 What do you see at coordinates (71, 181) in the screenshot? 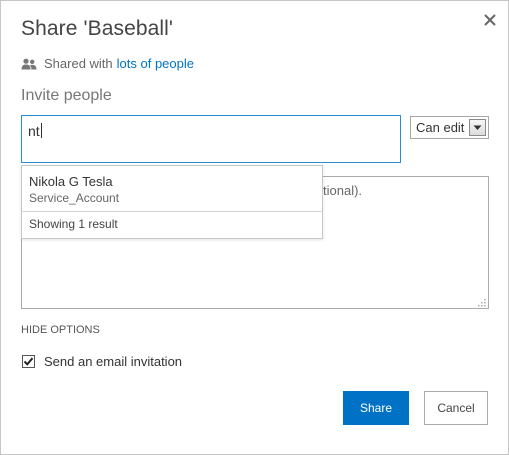
I see `suggestion-name: Nikola G Tesla` at bounding box center [71, 181].